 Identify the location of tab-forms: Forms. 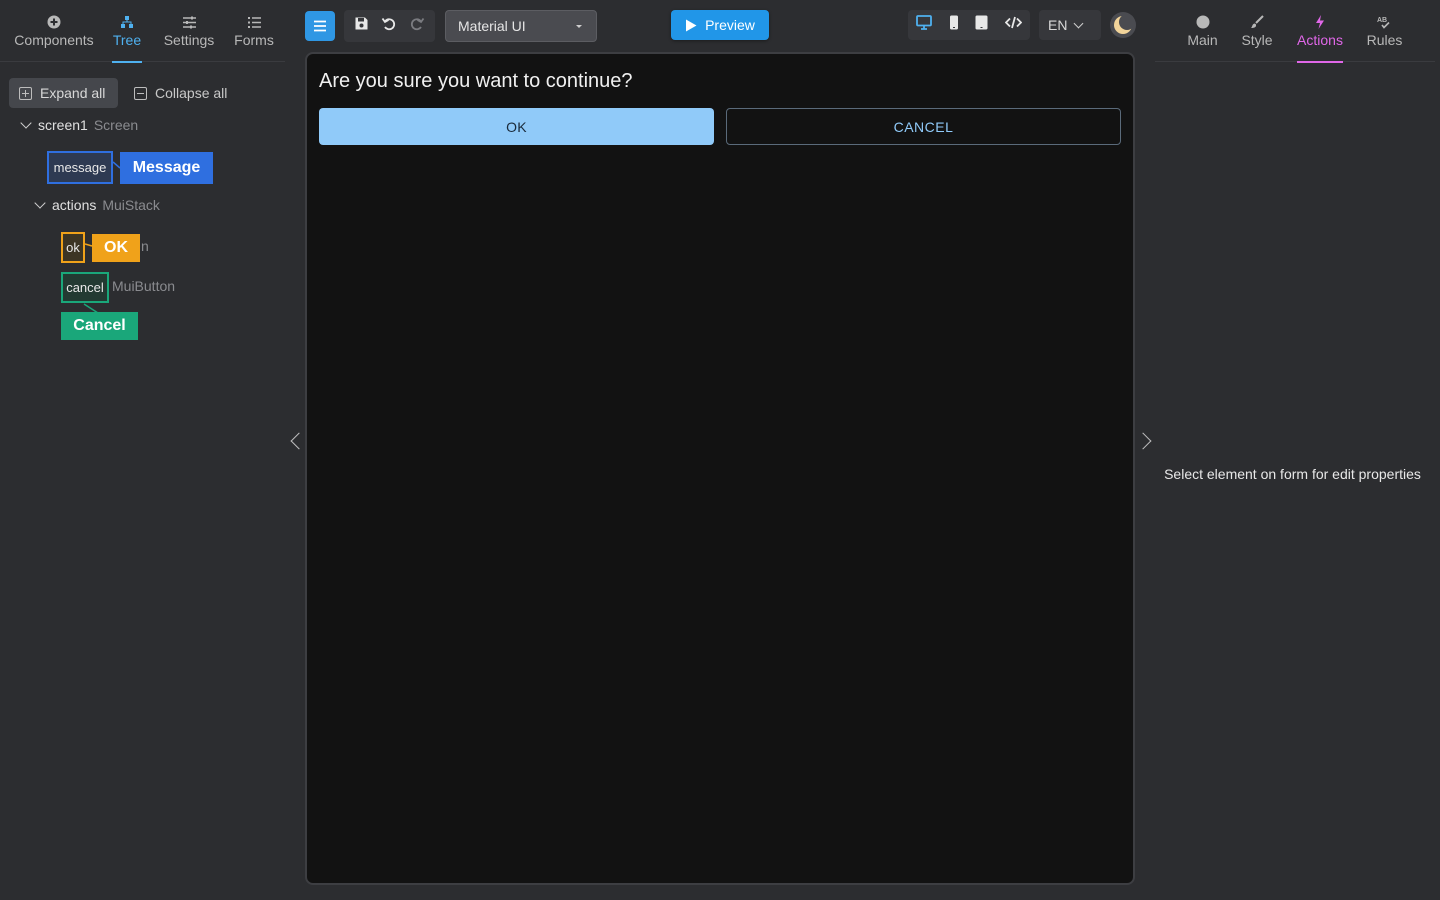
(254, 36).